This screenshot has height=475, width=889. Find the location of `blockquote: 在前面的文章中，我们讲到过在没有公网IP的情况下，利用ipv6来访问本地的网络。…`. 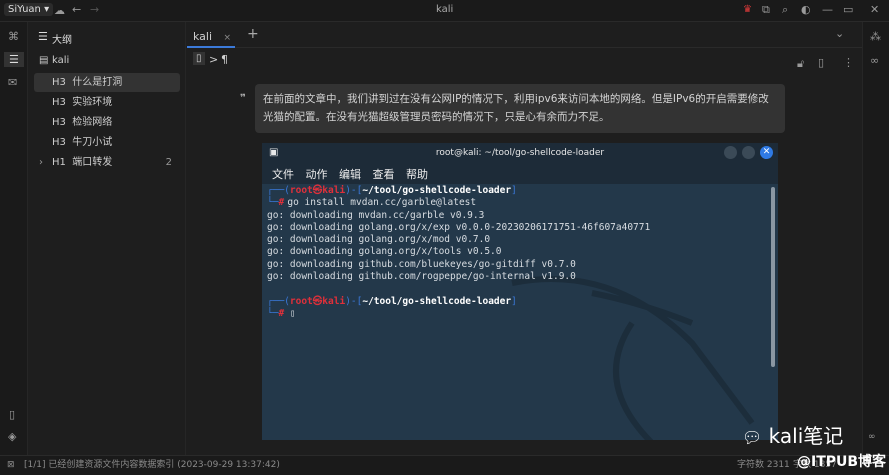

blockquote: 在前面的文章中，我们讲到过在没有公网IP的情况下，利用ipv6来访问本地的网络。… is located at coordinates (520, 108).